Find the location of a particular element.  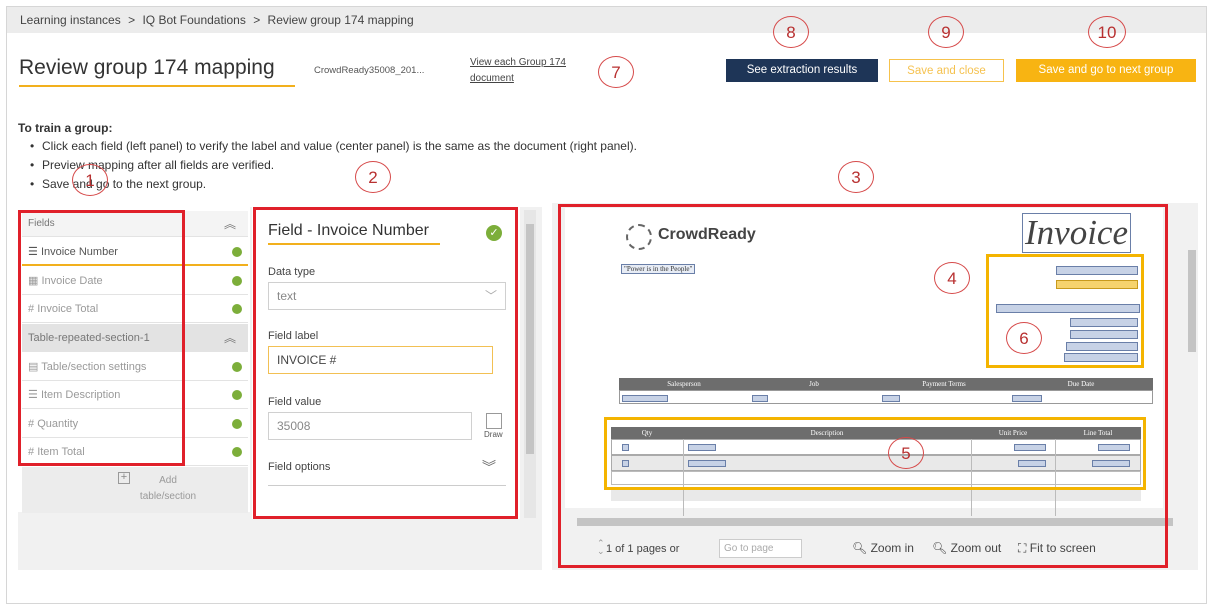

breadcrumb-current: Review group 174 mapping is located at coordinates (340, 20).